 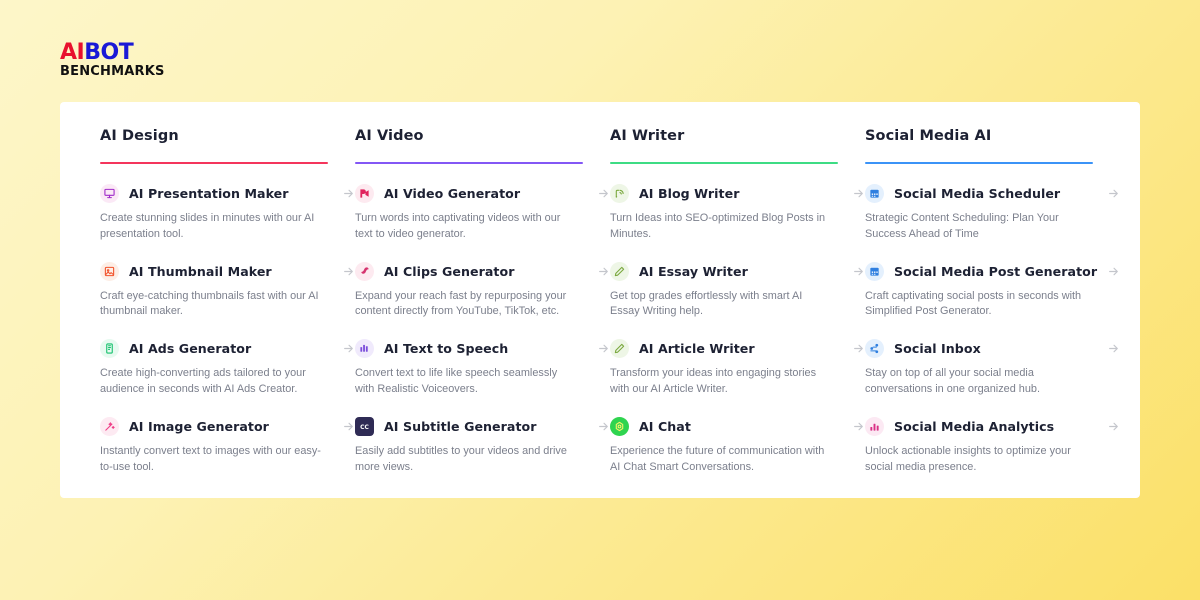 I want to click on thumbnail-image-icon, so click(x=109, y=271).